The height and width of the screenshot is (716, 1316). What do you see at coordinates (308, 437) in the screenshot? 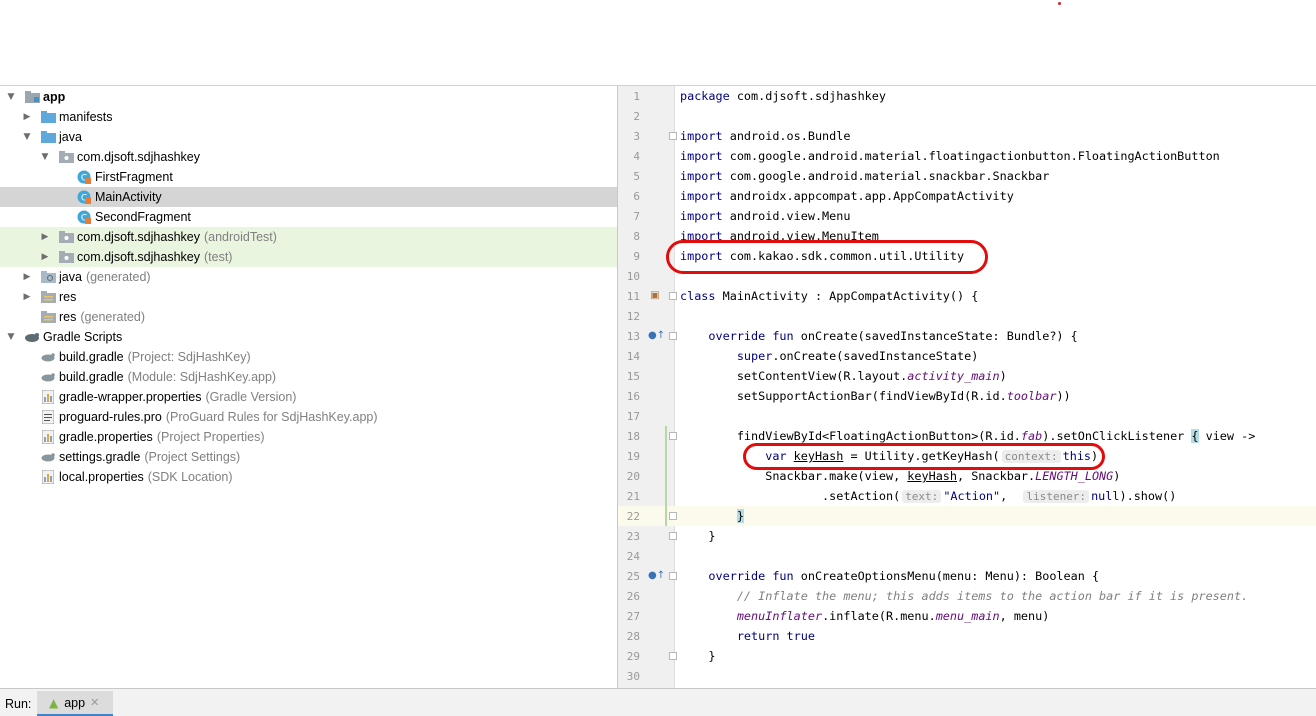
I see `tree-item: gradle.properties (Project Properties)` at bounding box center [308, 437].